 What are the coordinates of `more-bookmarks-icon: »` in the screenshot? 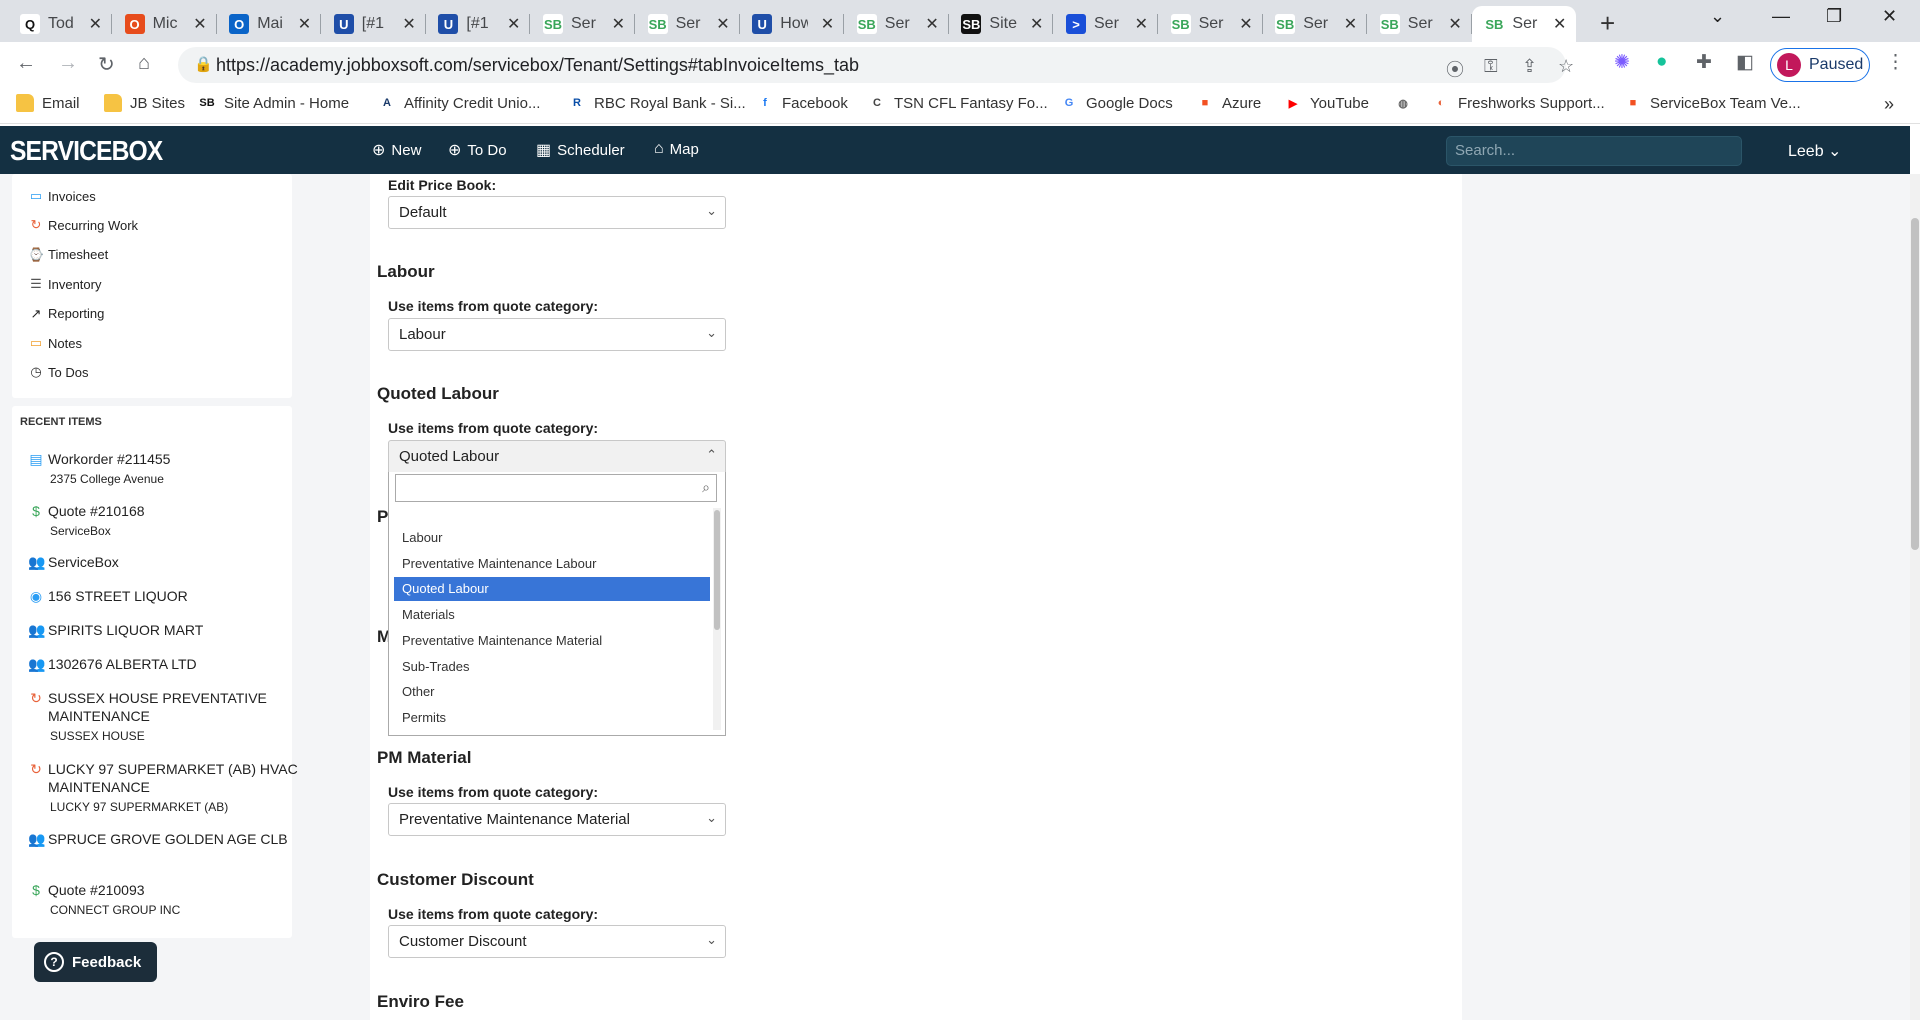 It's located at (1889, 104).